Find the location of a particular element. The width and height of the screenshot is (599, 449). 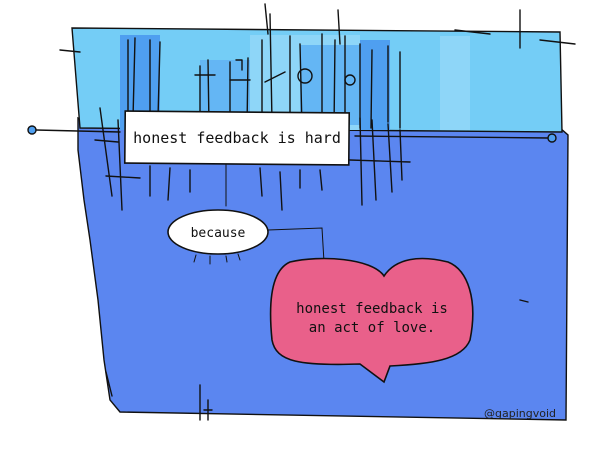

top-box-text: honest feedback is hard is located at coordinates (237, 138).